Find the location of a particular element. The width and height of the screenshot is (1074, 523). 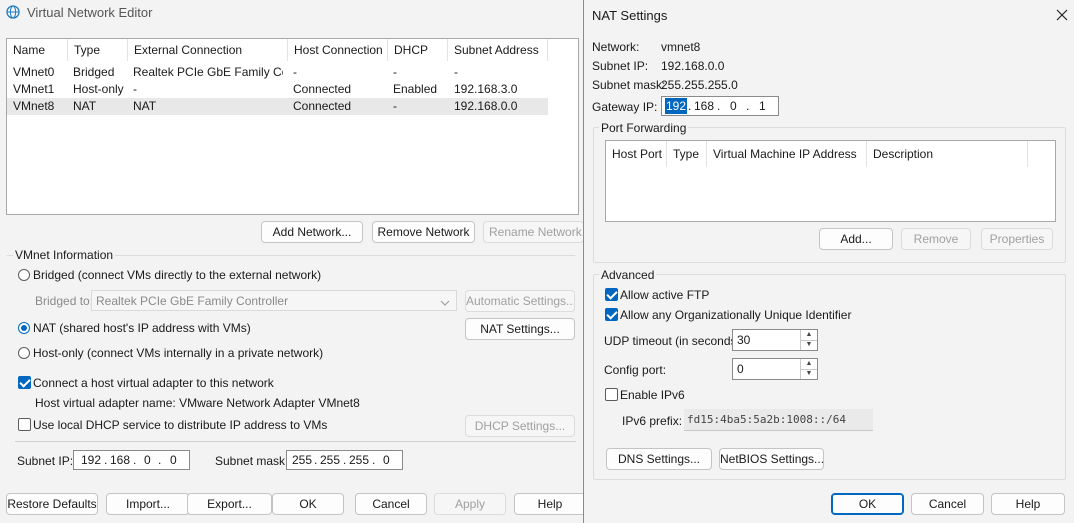

table-row-selected: VMnet8 NAT NAT Connected - 192.168.0.0 is located at coordinates (277, 106).